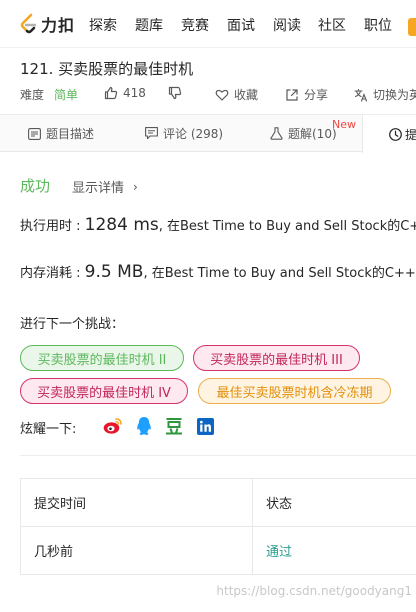 This screenshot has width=416, height=612. I want to click on nav-item-problems: 题库, so click(149, 25).